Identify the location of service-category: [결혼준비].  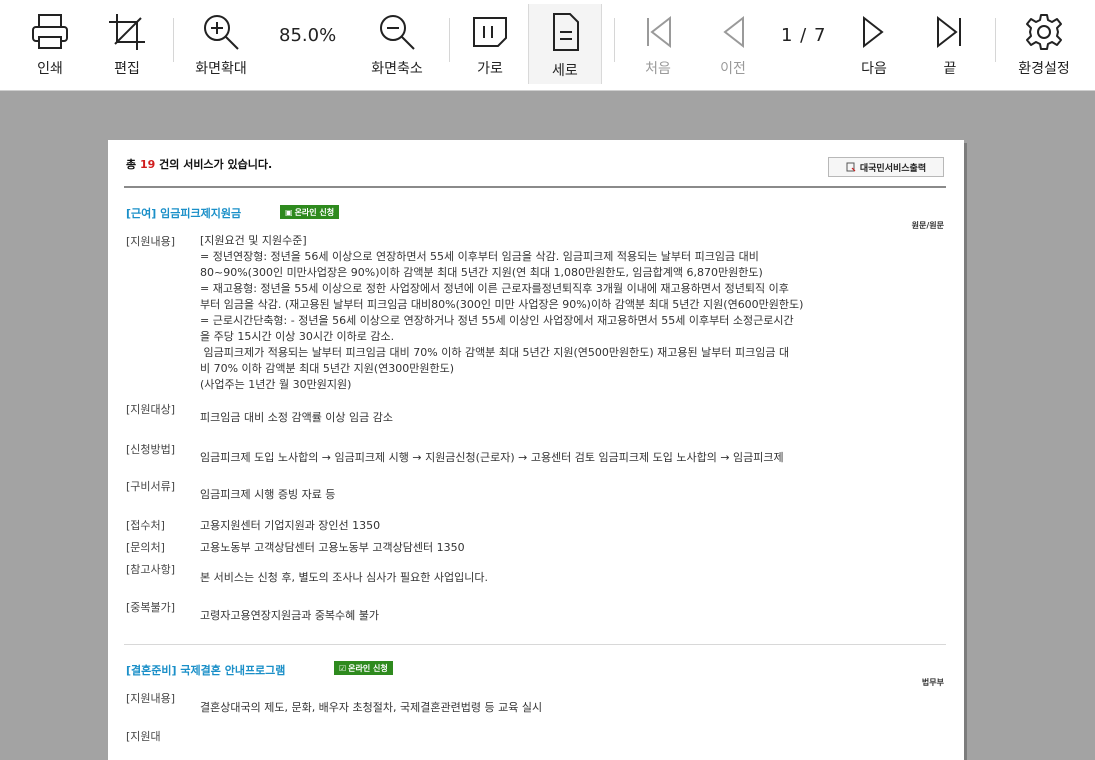
(151, 670).